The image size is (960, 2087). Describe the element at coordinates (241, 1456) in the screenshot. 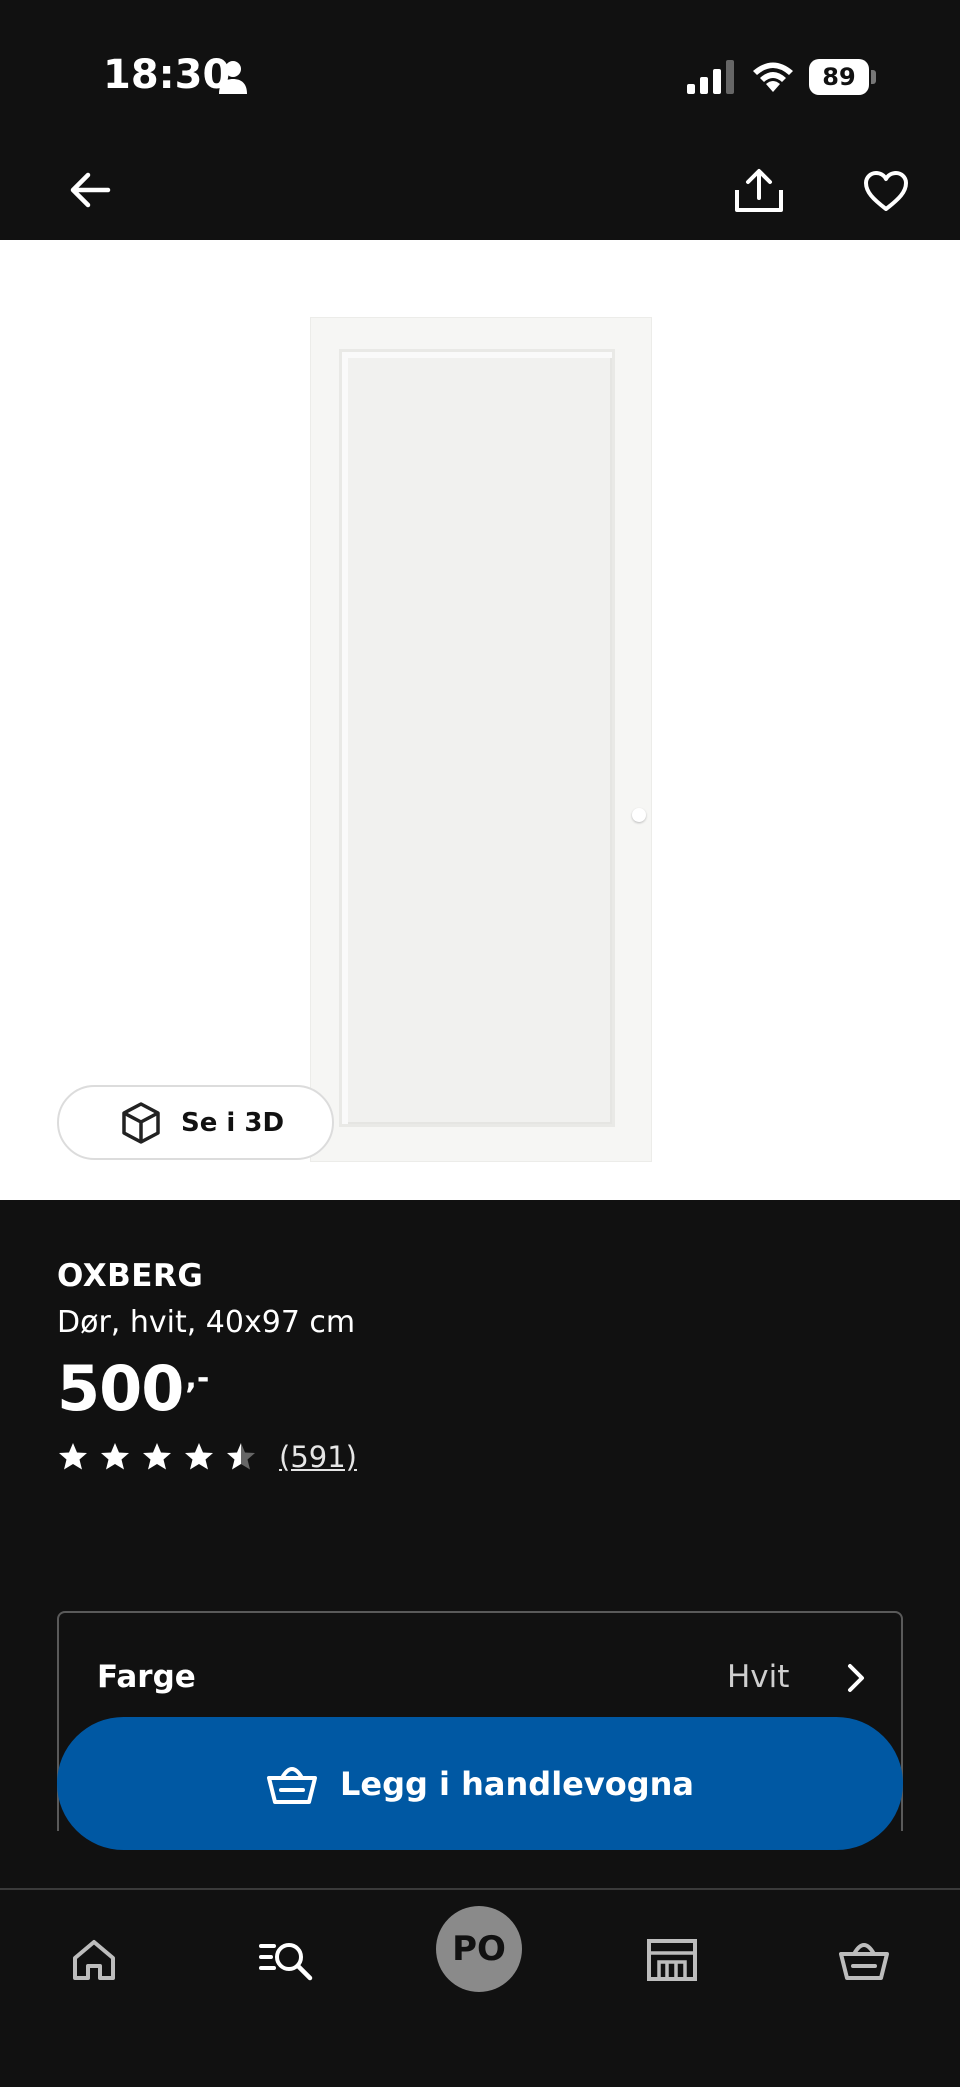

I see `half-star-icon` at that location.